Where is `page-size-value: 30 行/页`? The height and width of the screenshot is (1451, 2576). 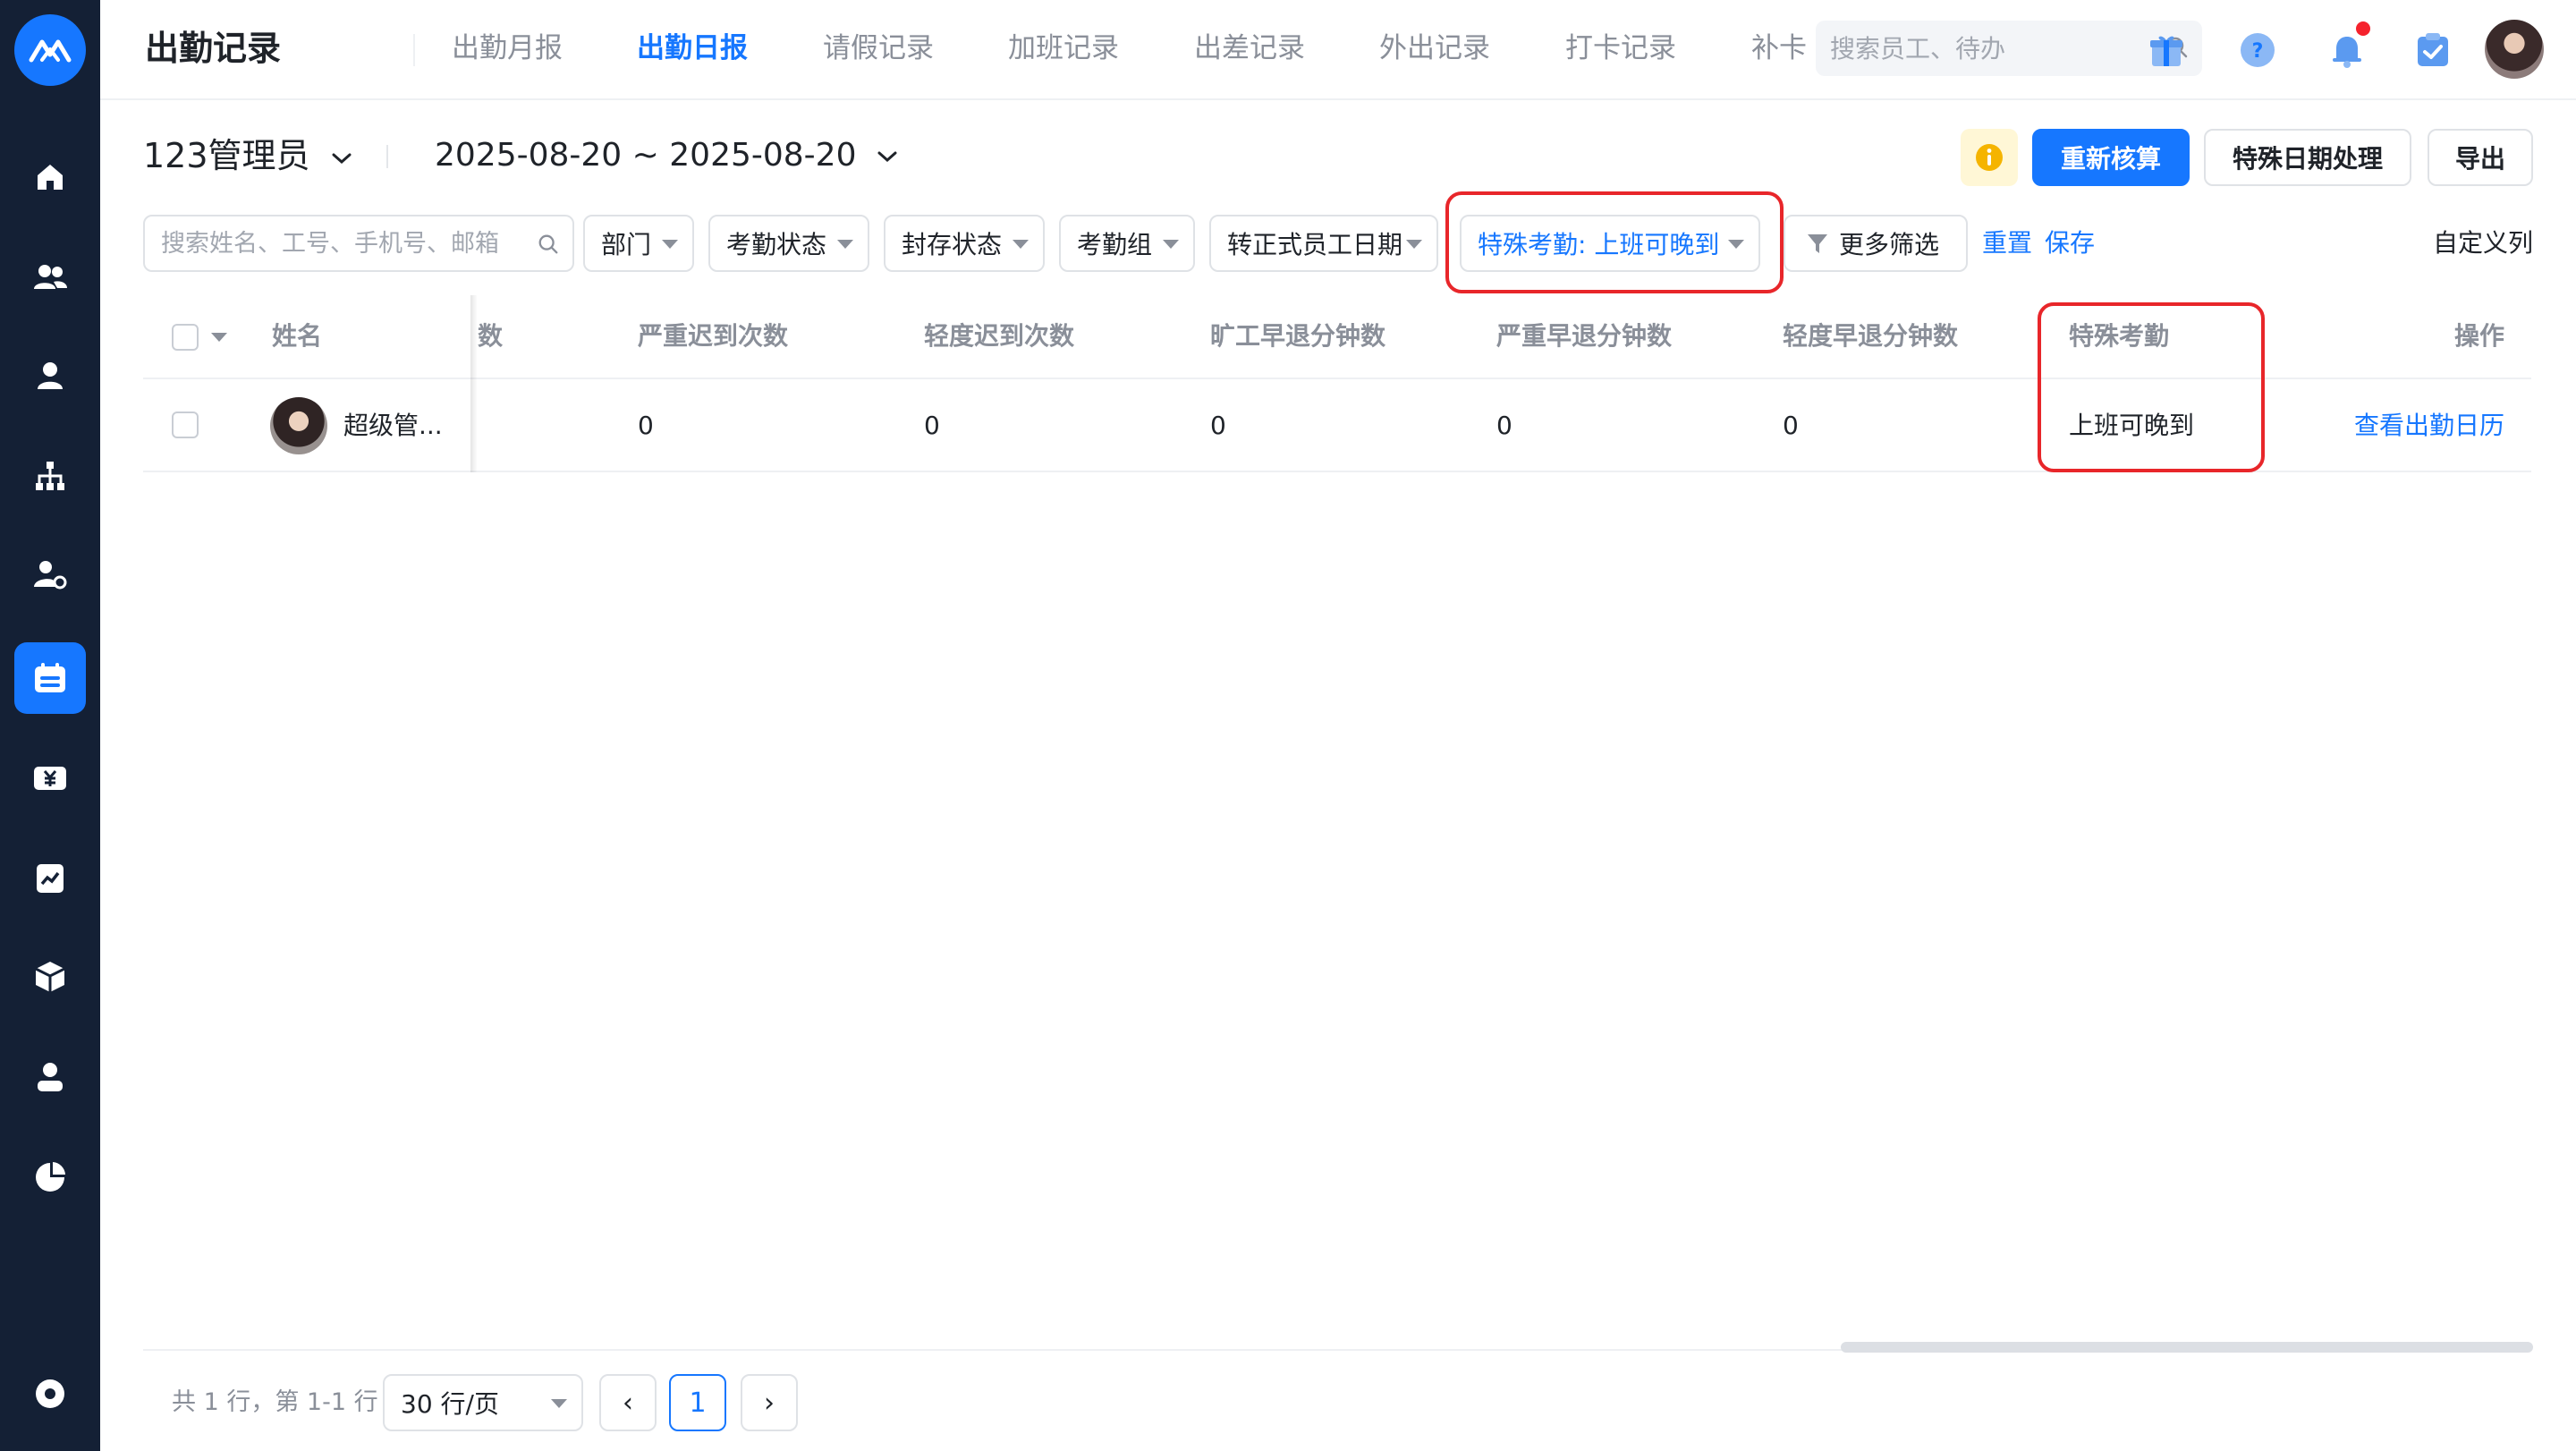
page-size-value: 30 行/页 is located at coordinates (450, 1404).